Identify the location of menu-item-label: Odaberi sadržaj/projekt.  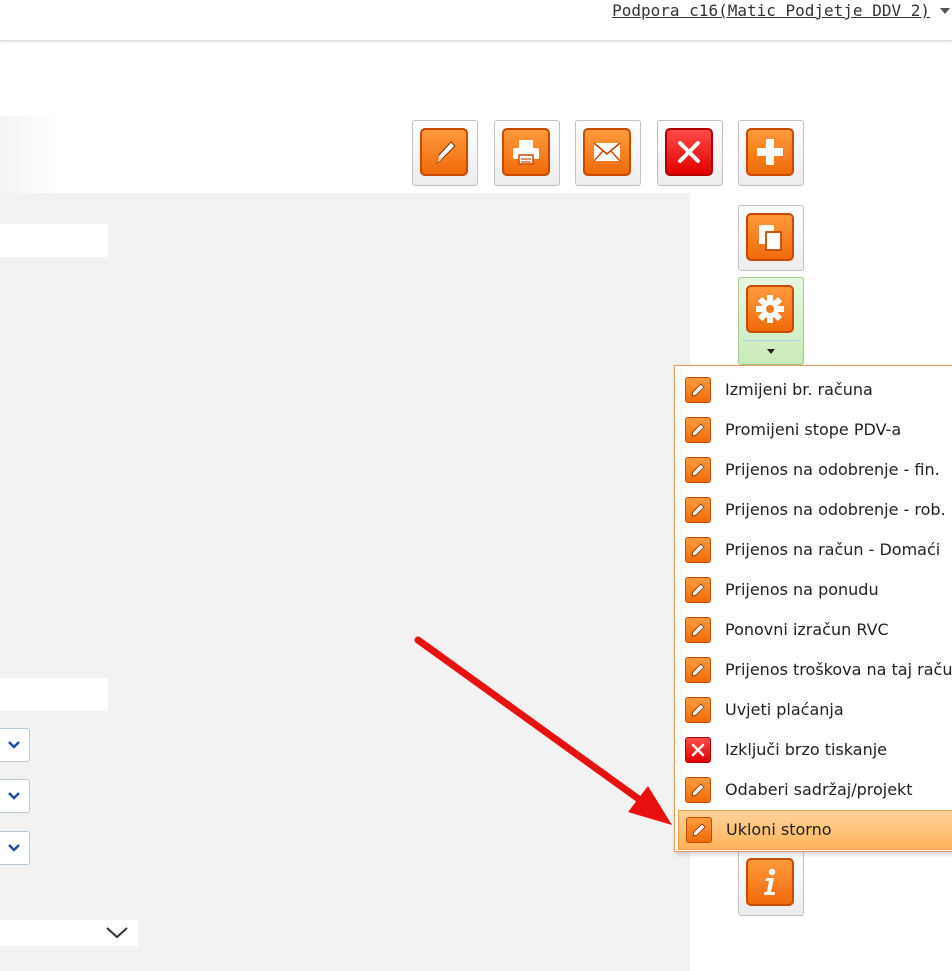
(819, 789).